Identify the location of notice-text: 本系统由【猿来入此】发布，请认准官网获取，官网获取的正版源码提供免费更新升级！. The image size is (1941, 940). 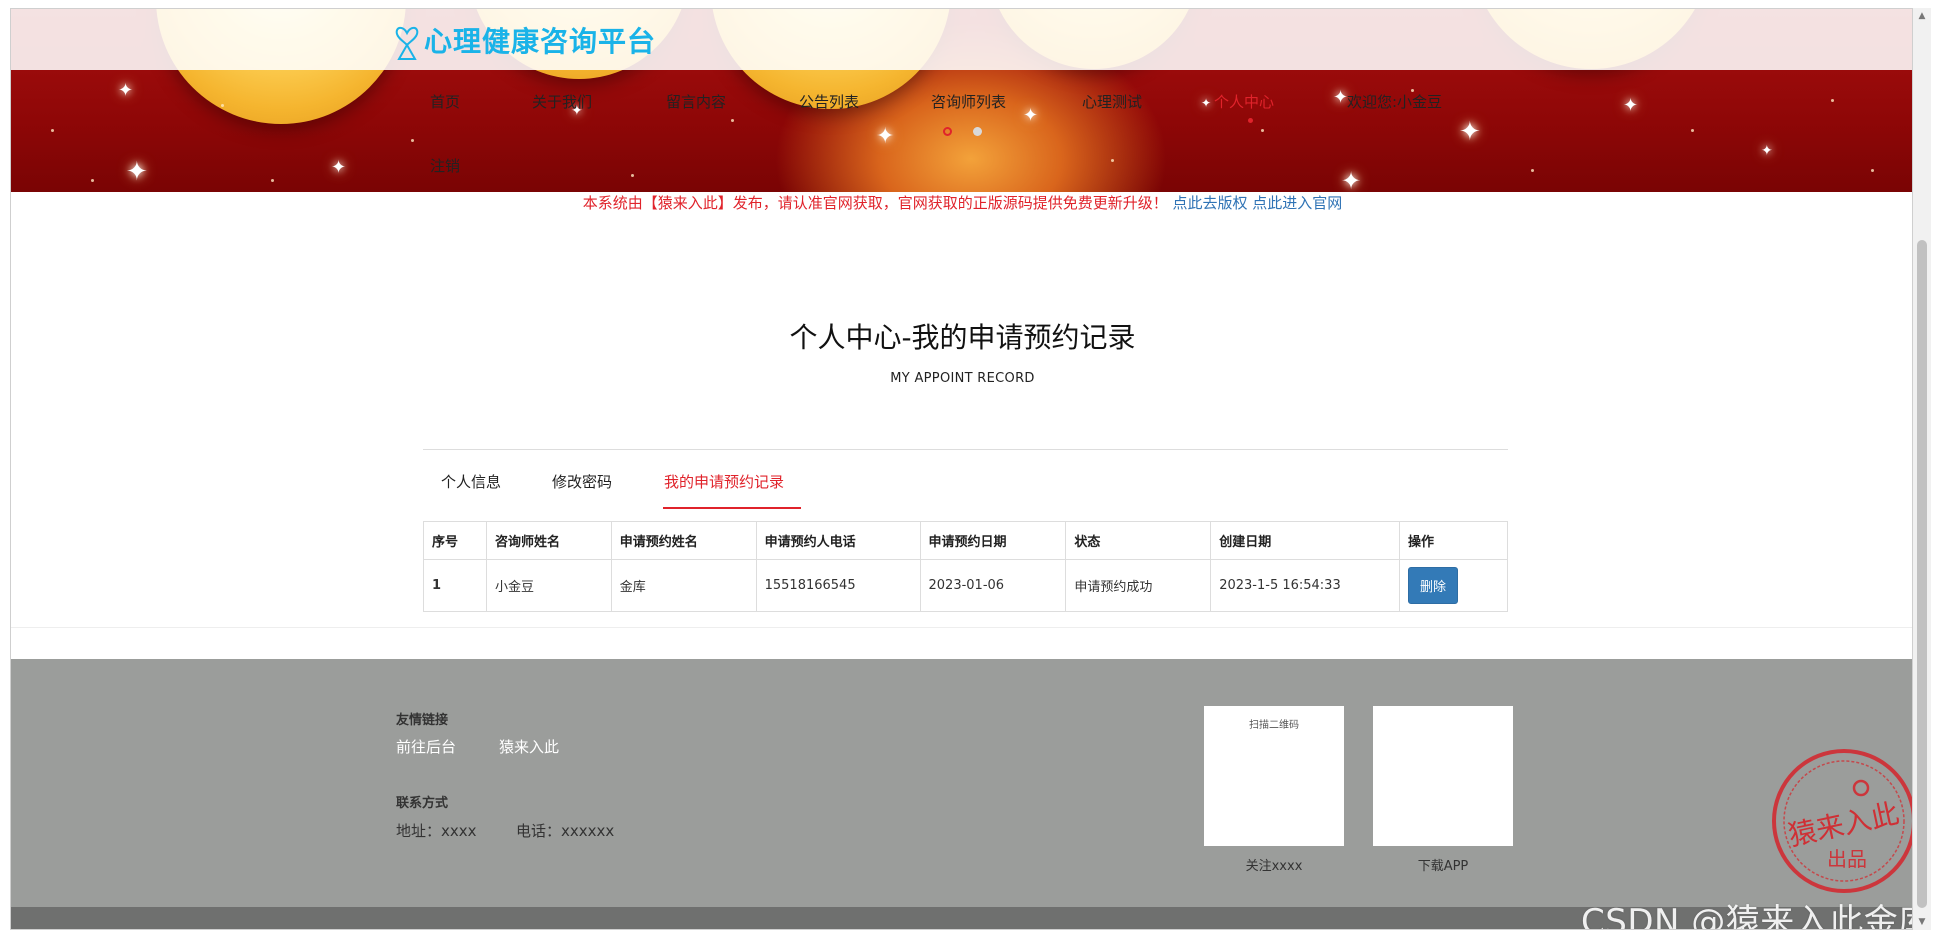
(875, 203).